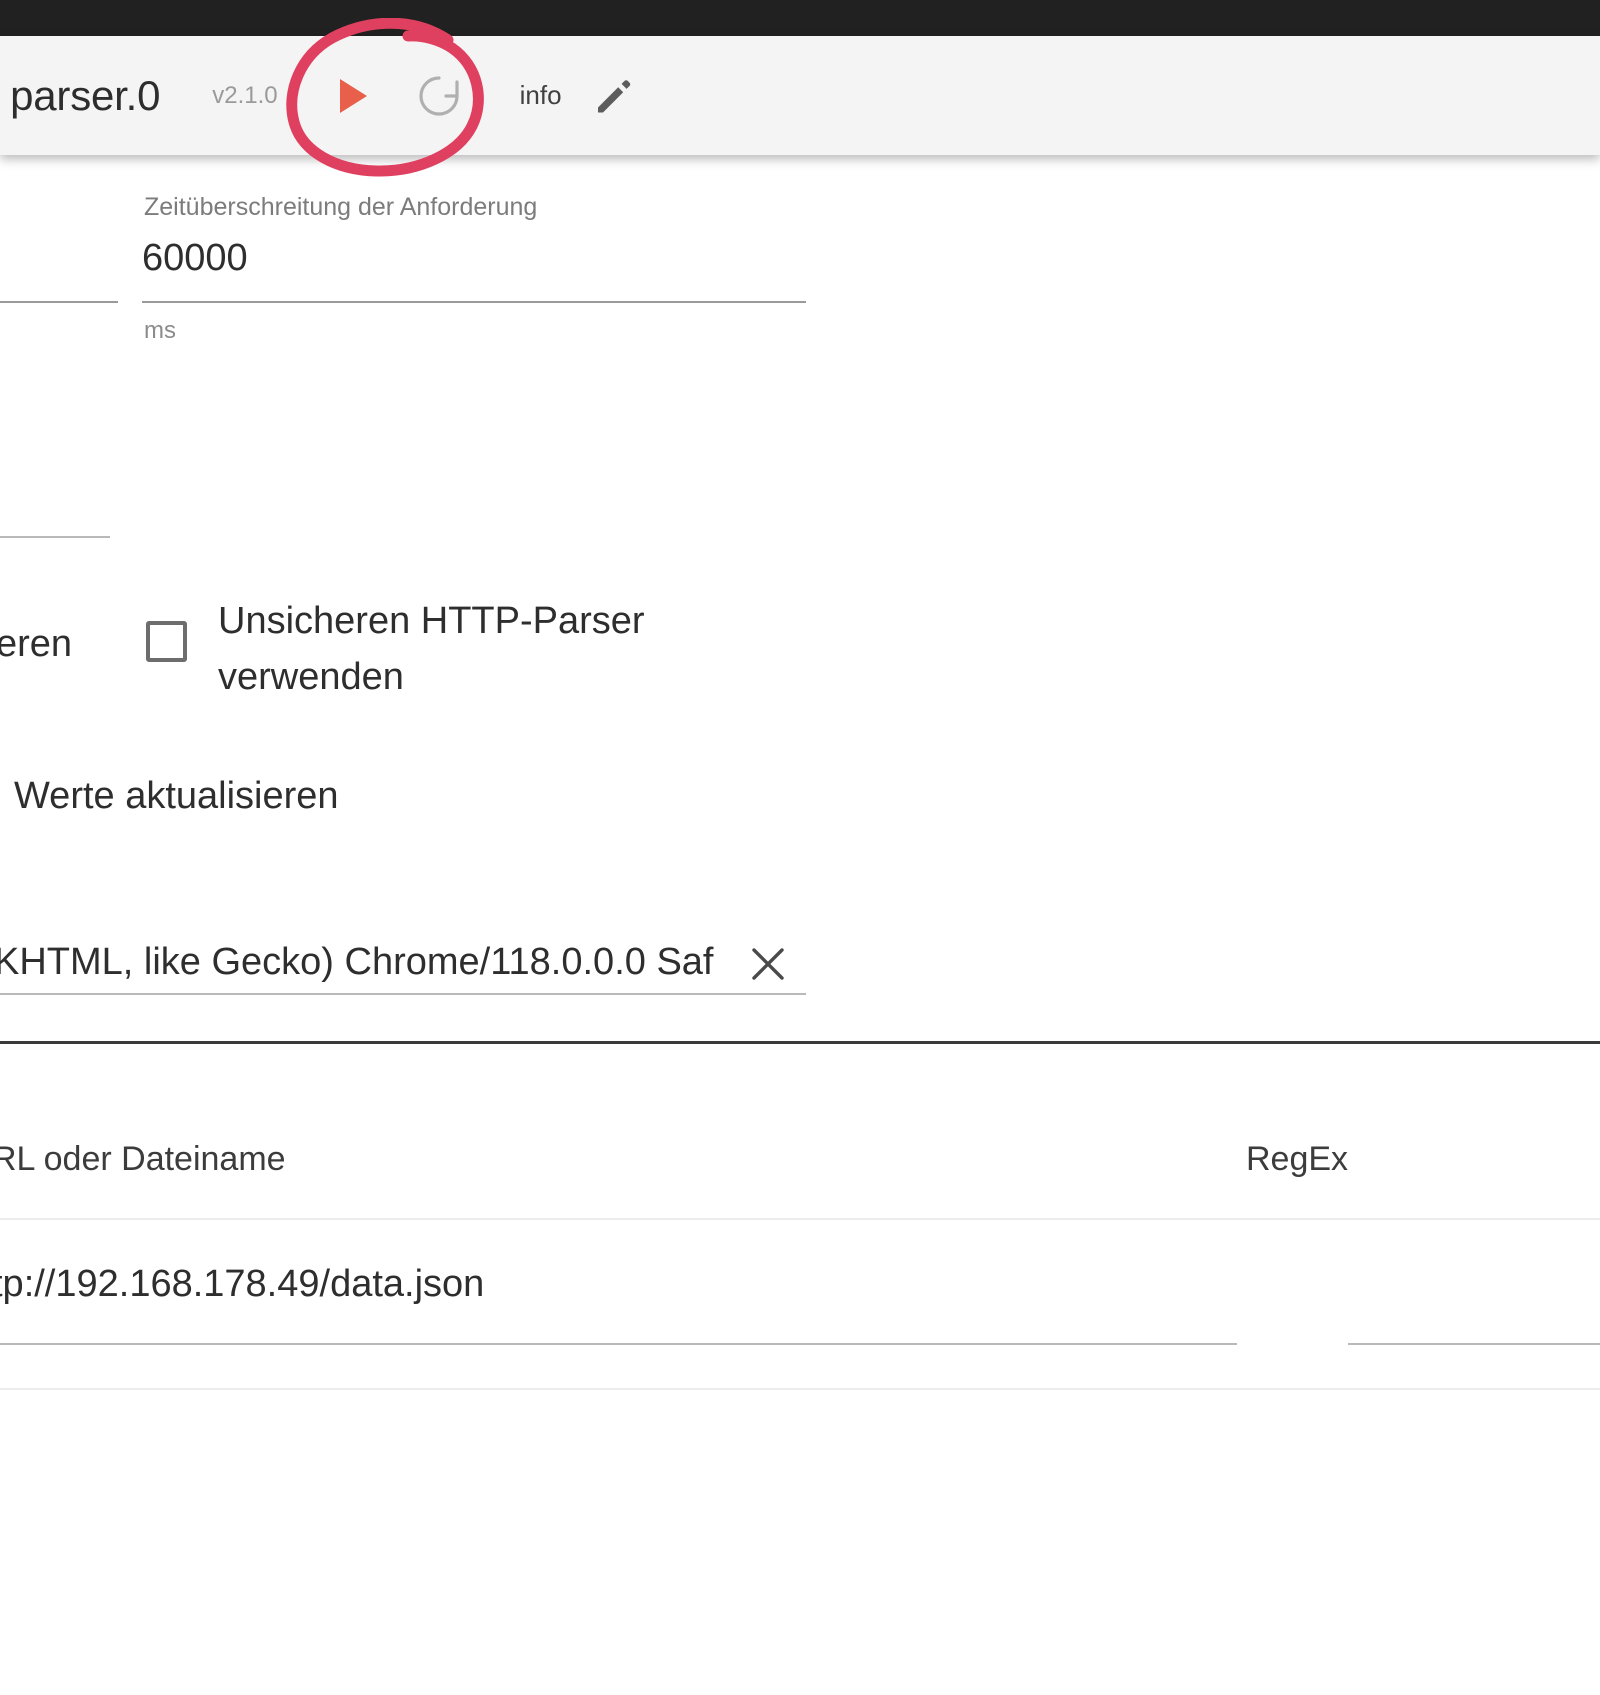 The width and height of the screenshot is (1600, 1695). I want to click on info-link: info, so click(541, 95).